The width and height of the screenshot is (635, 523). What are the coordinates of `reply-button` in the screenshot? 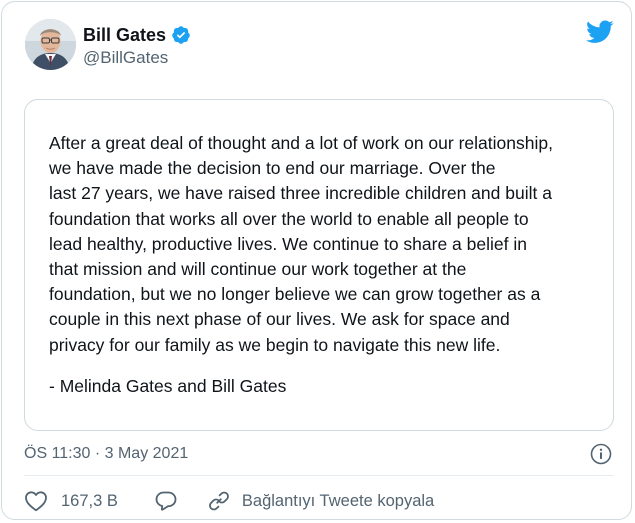 It's located at (166, 501).